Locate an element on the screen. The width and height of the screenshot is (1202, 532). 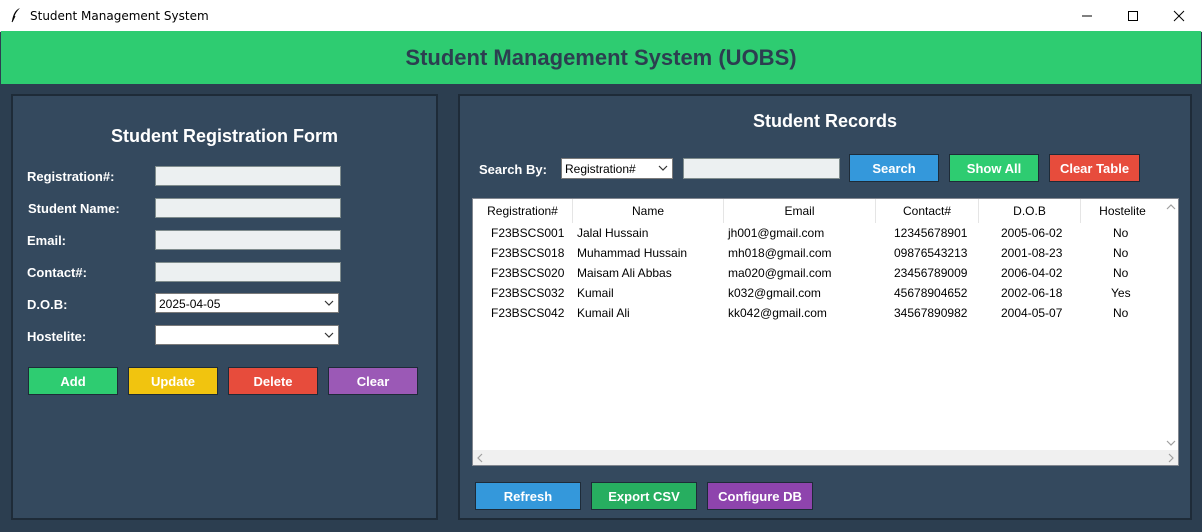
cell-hostelite: Yes is located at coordinates (1121, 293).